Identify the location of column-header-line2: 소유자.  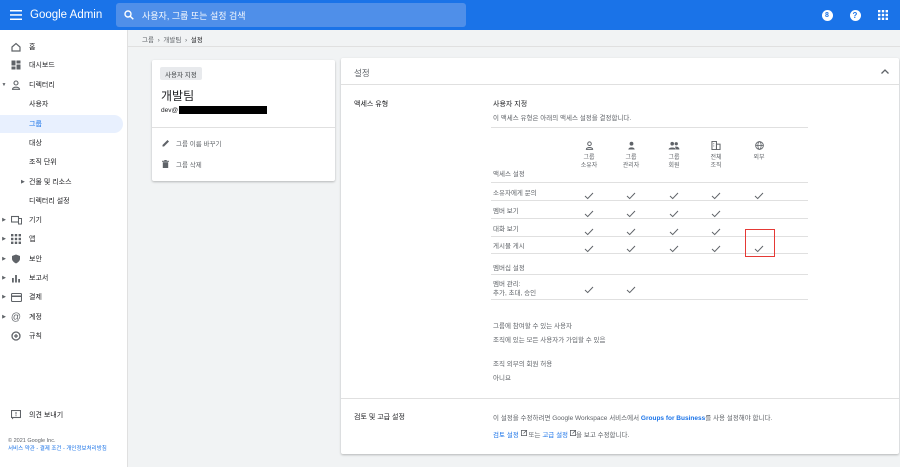
(589, 165).